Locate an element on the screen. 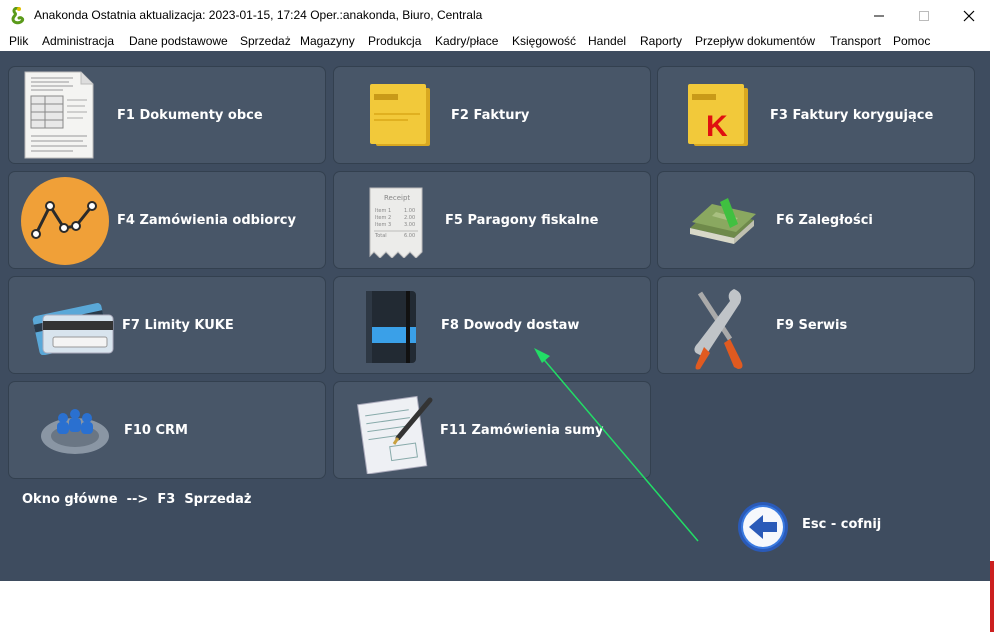 Image resolution: width=994 pixels, height=632 pixels. close-button is located at coordinates (969, 15).